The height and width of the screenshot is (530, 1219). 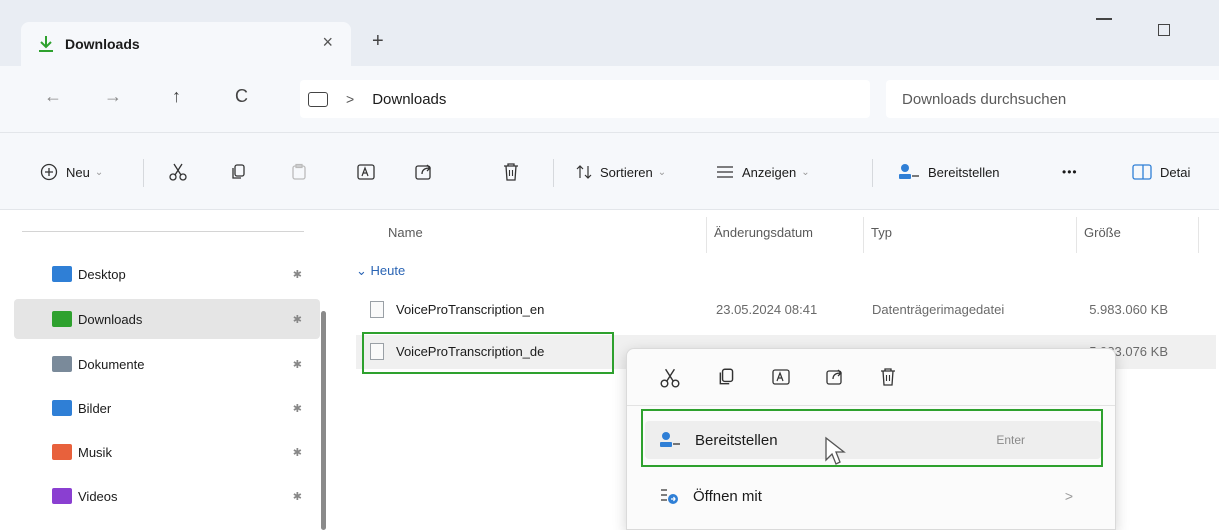 What do you see at coordinates (167, 319) in the screenshot?
I see `sidebar-item-downloads: Downloads ✱` at bounding box center [167, 319].